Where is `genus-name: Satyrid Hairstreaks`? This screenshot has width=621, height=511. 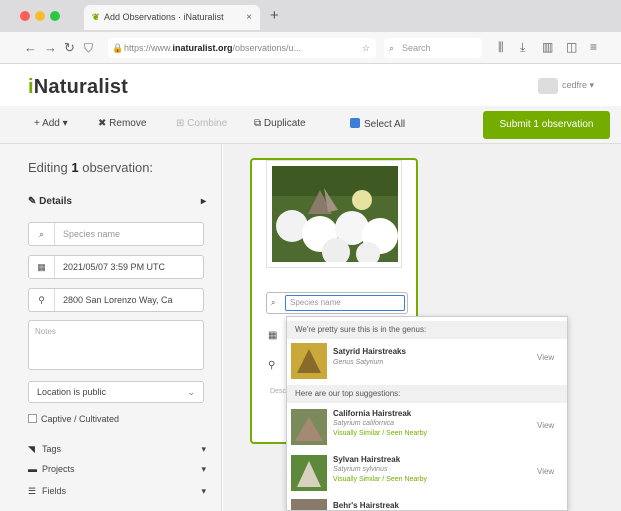
genus-name: Satyrid Hairstreaks is located at coordinates (369, 351).